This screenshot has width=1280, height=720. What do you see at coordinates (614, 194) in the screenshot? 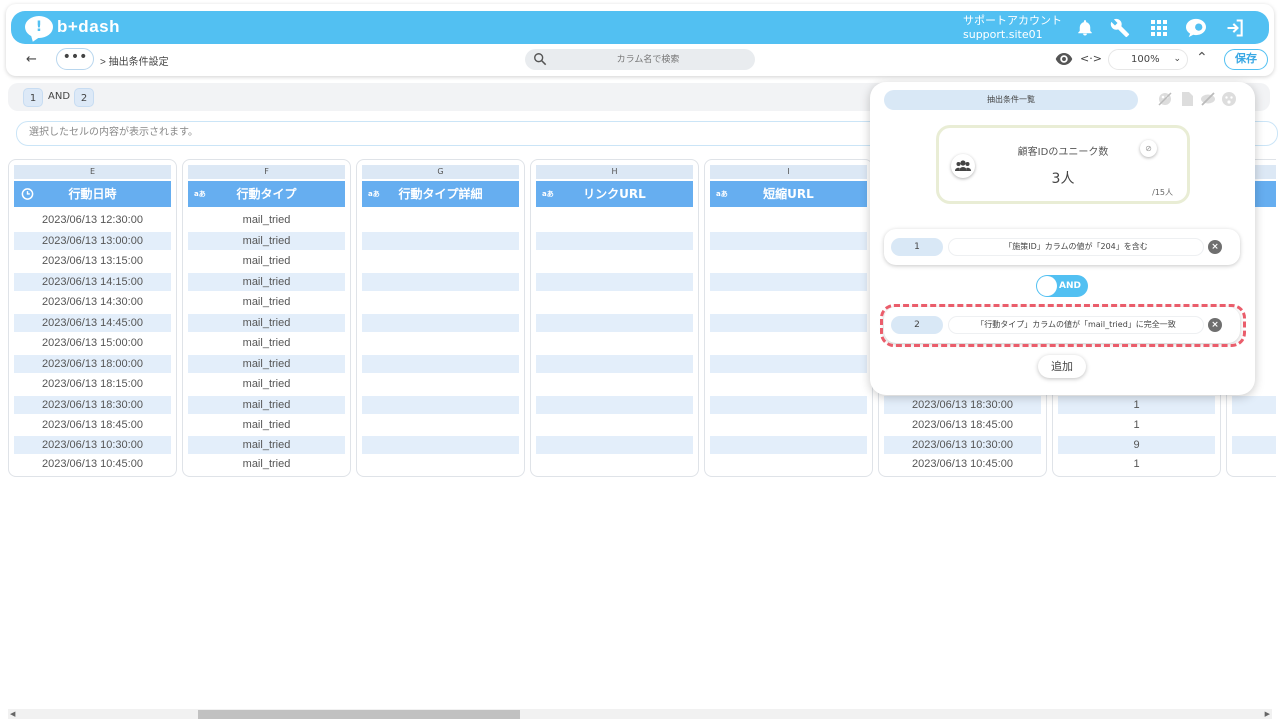
I see `column-header: aあ リンクURL` at bounding box center [614, 194].